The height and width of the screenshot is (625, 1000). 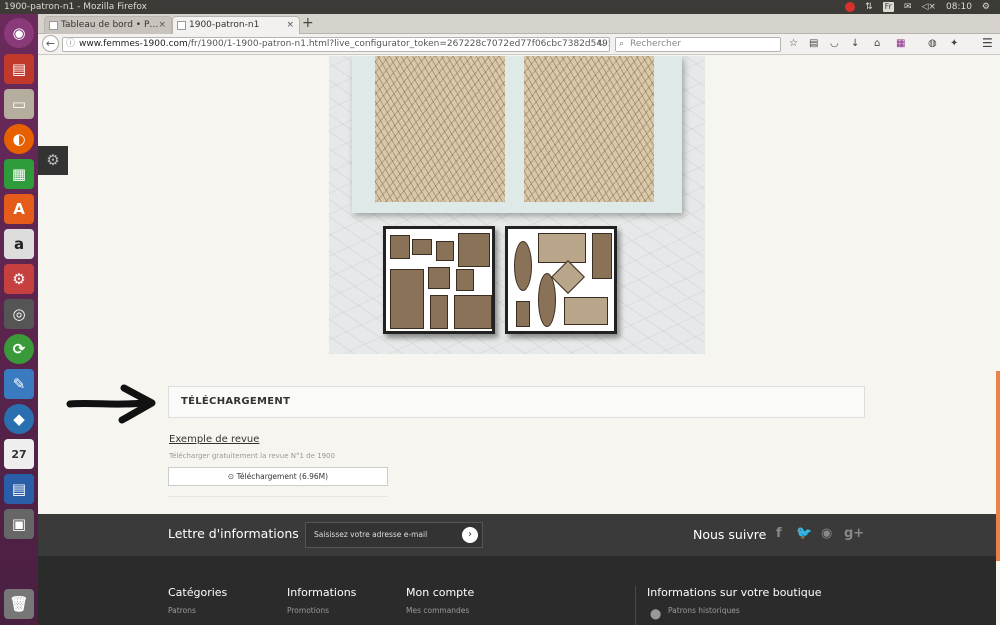 I want to click on window-title: 1900-patron-n1 - Mozilla Firefox, so click(x=75, y=7).